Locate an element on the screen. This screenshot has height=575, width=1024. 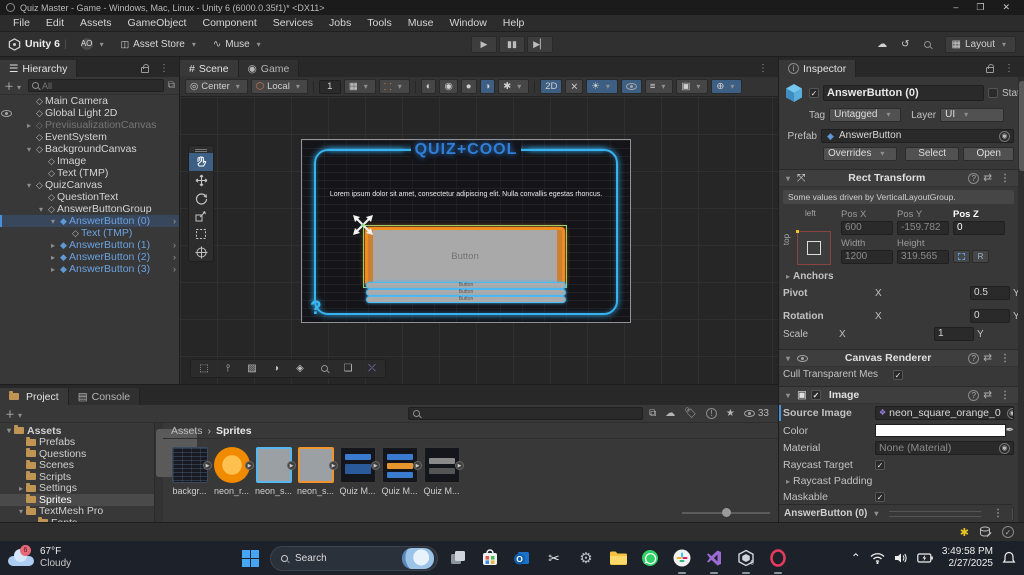
hierarchy-item-answerbuttongroup: ▾ ◇ AnswerButtonGroup is located at coordinates (89, 209).